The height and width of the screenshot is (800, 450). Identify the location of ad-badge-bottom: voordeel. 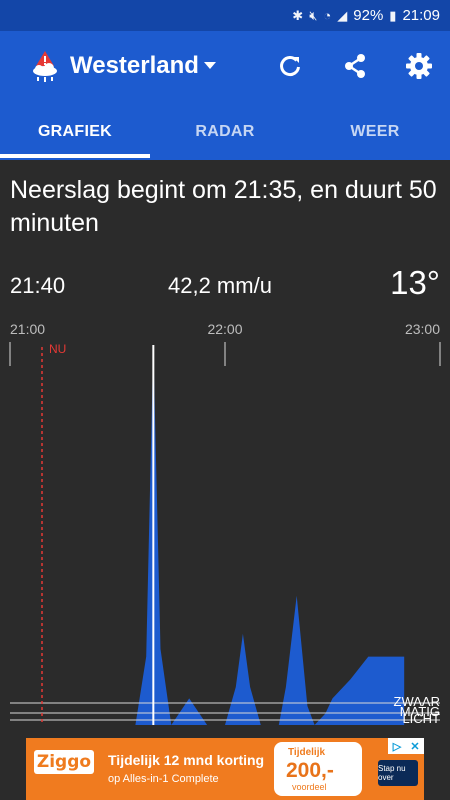
(309, 787).